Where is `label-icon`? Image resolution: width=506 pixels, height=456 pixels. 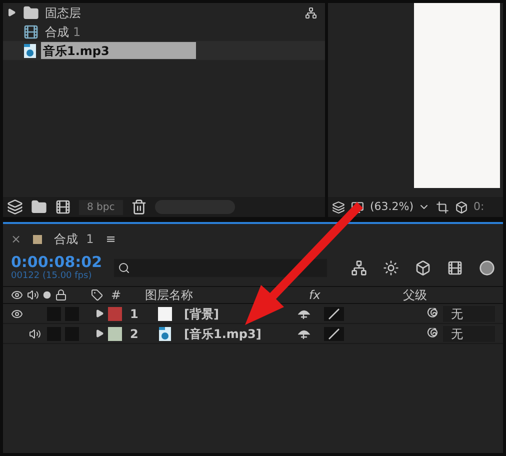 label-icon is located at coordinates (97, 295).